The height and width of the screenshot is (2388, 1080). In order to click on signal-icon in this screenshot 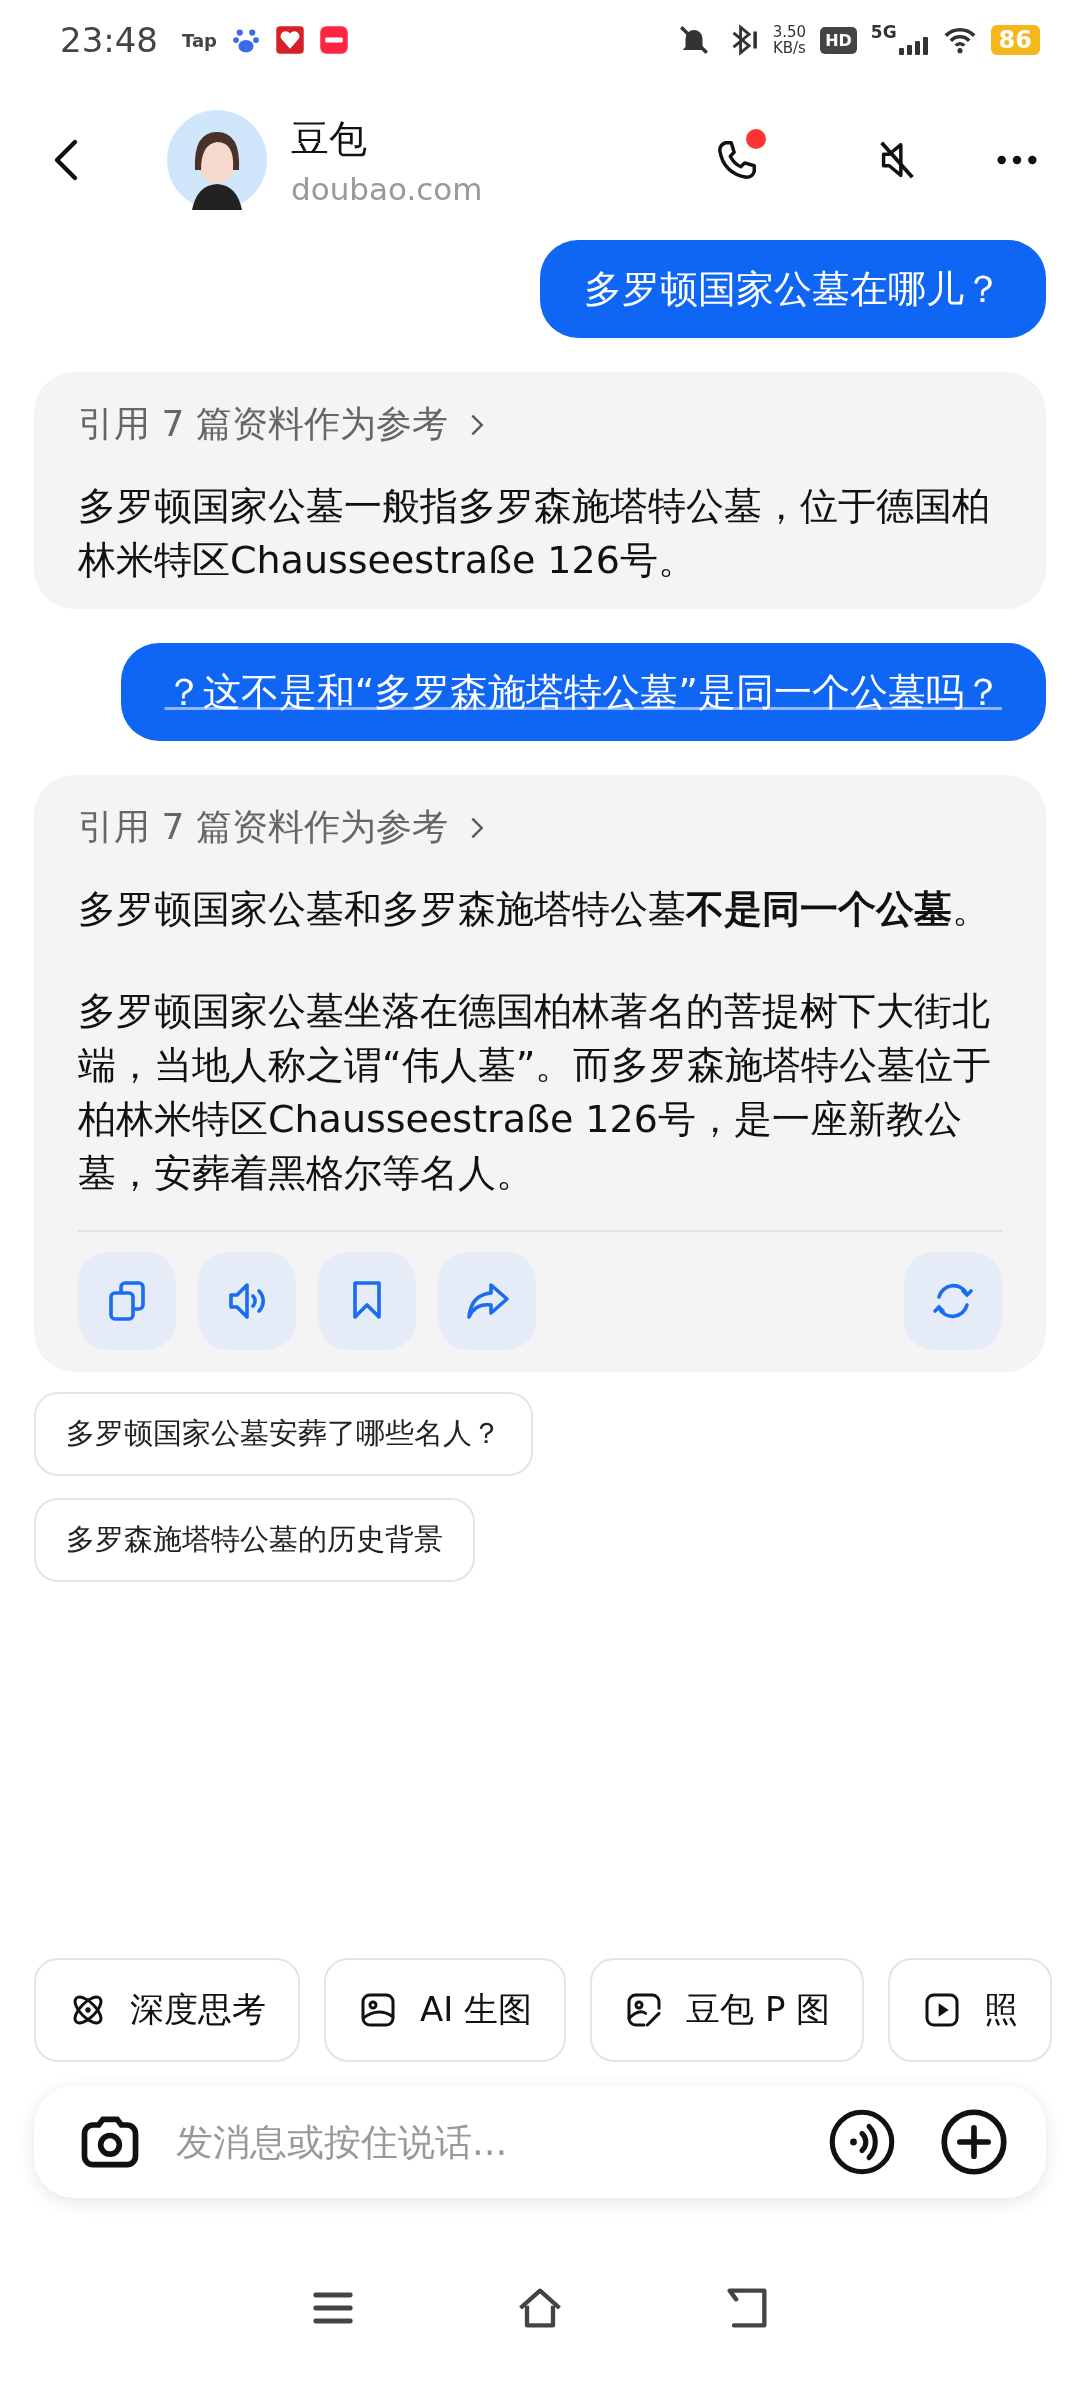, I will do `click(913, 45)`.